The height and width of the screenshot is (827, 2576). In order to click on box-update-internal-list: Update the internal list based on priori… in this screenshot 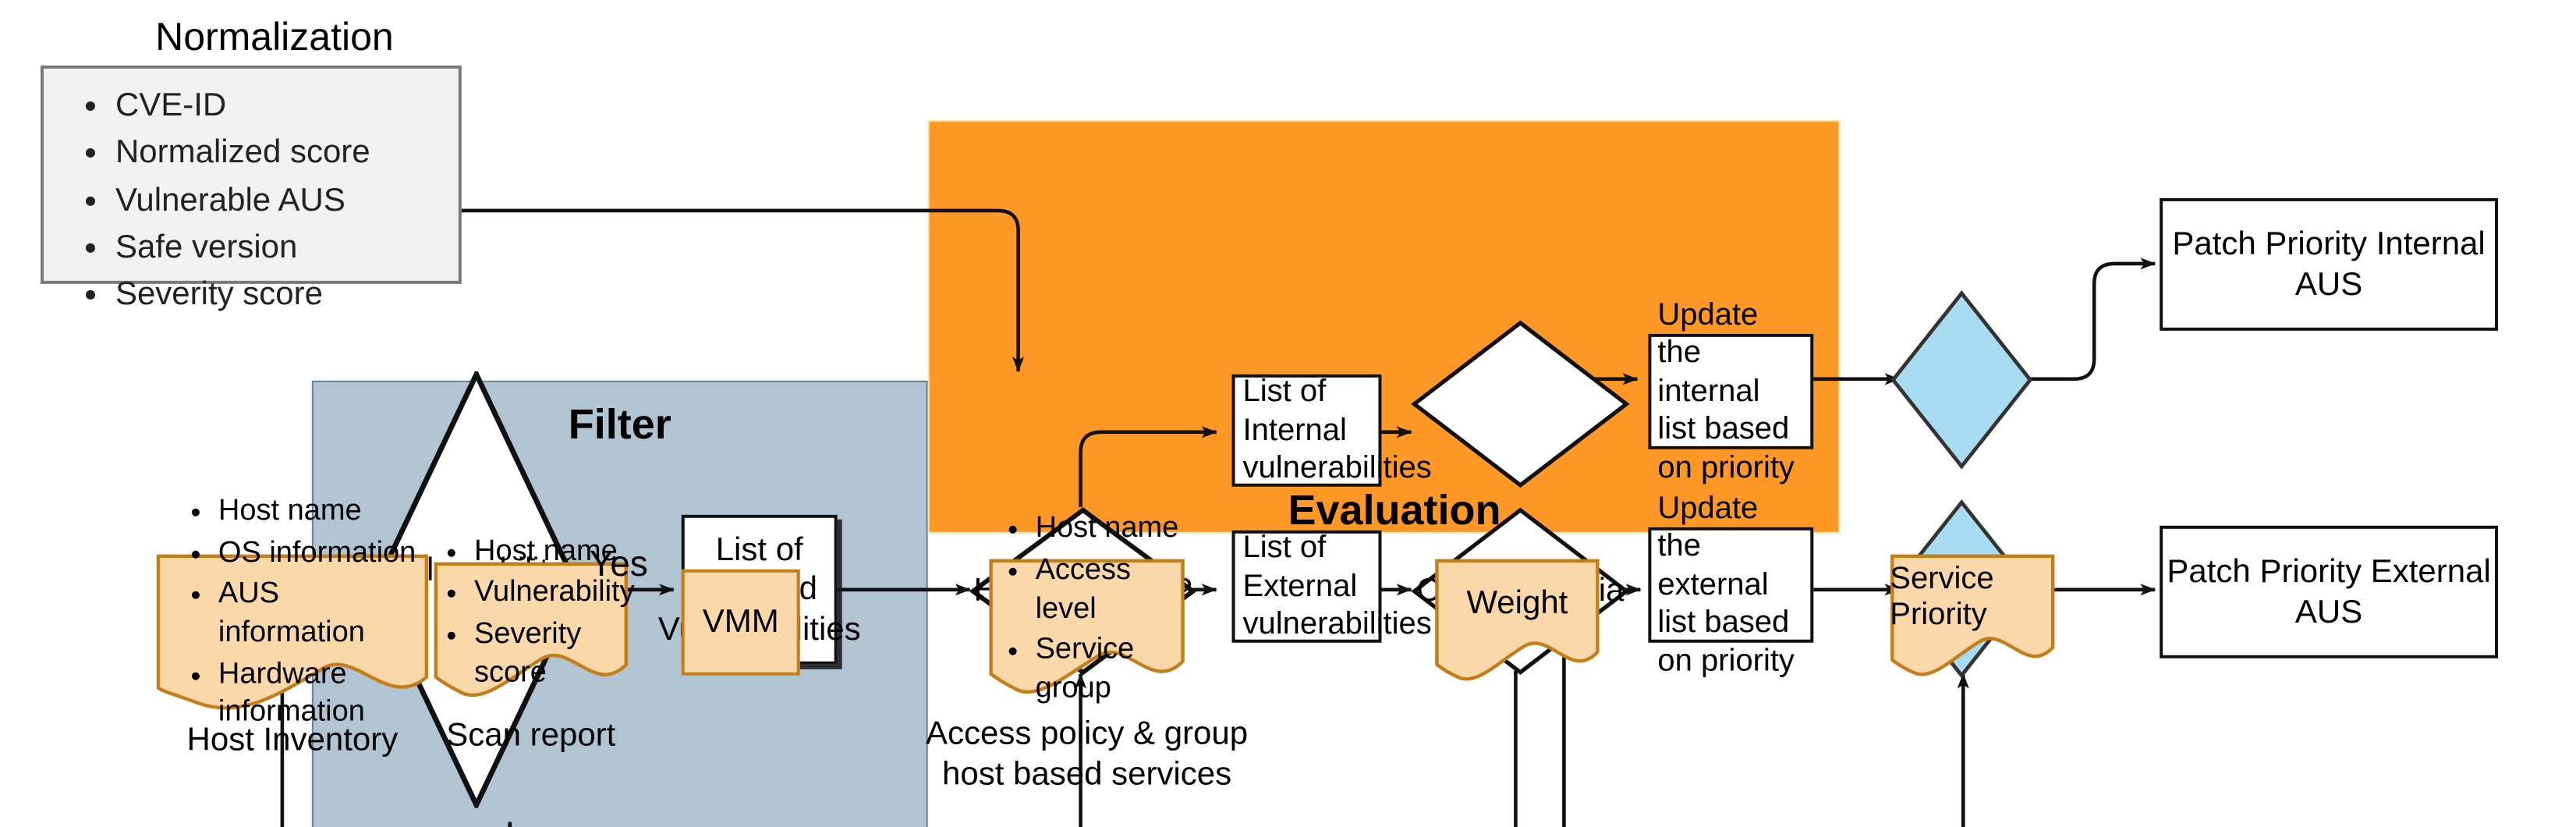, I will do `click(1731, 391)`.